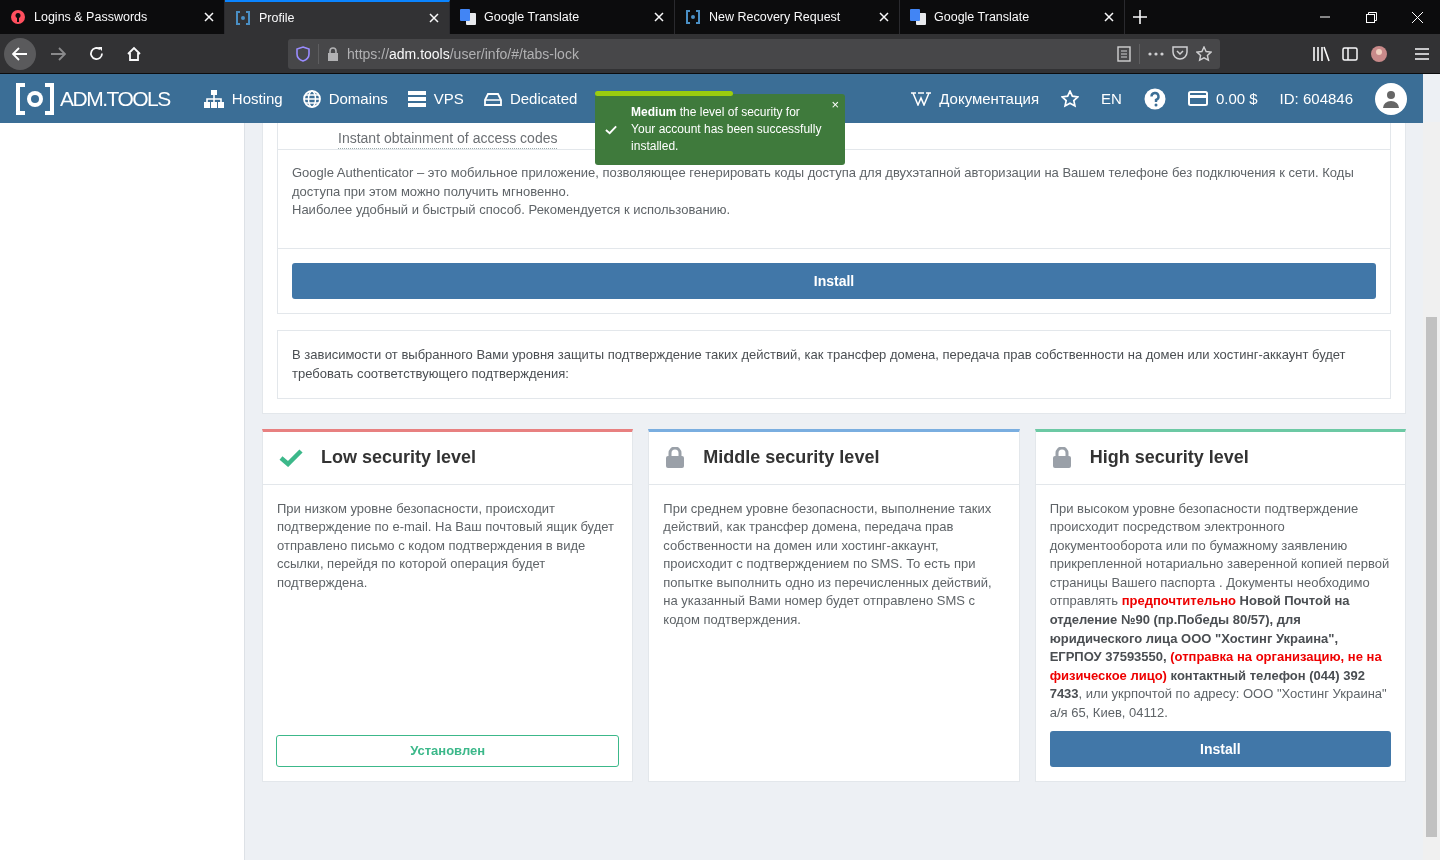 The height and width of the screenshot is (860, 1440). I want to click on card-title: Low security level, so click(399, 457).